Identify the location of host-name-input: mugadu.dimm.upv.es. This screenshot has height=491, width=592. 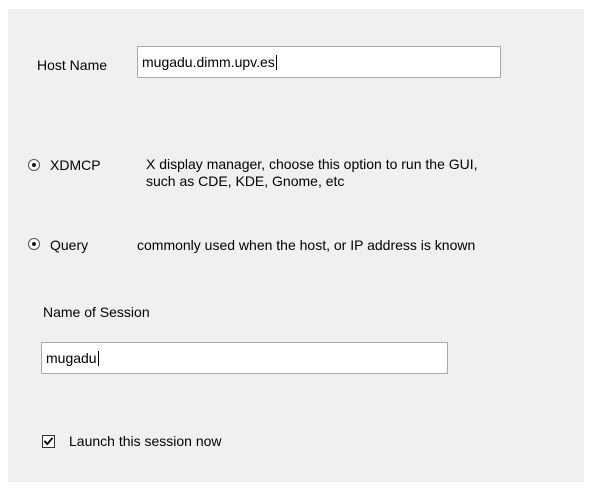
(319, 62).